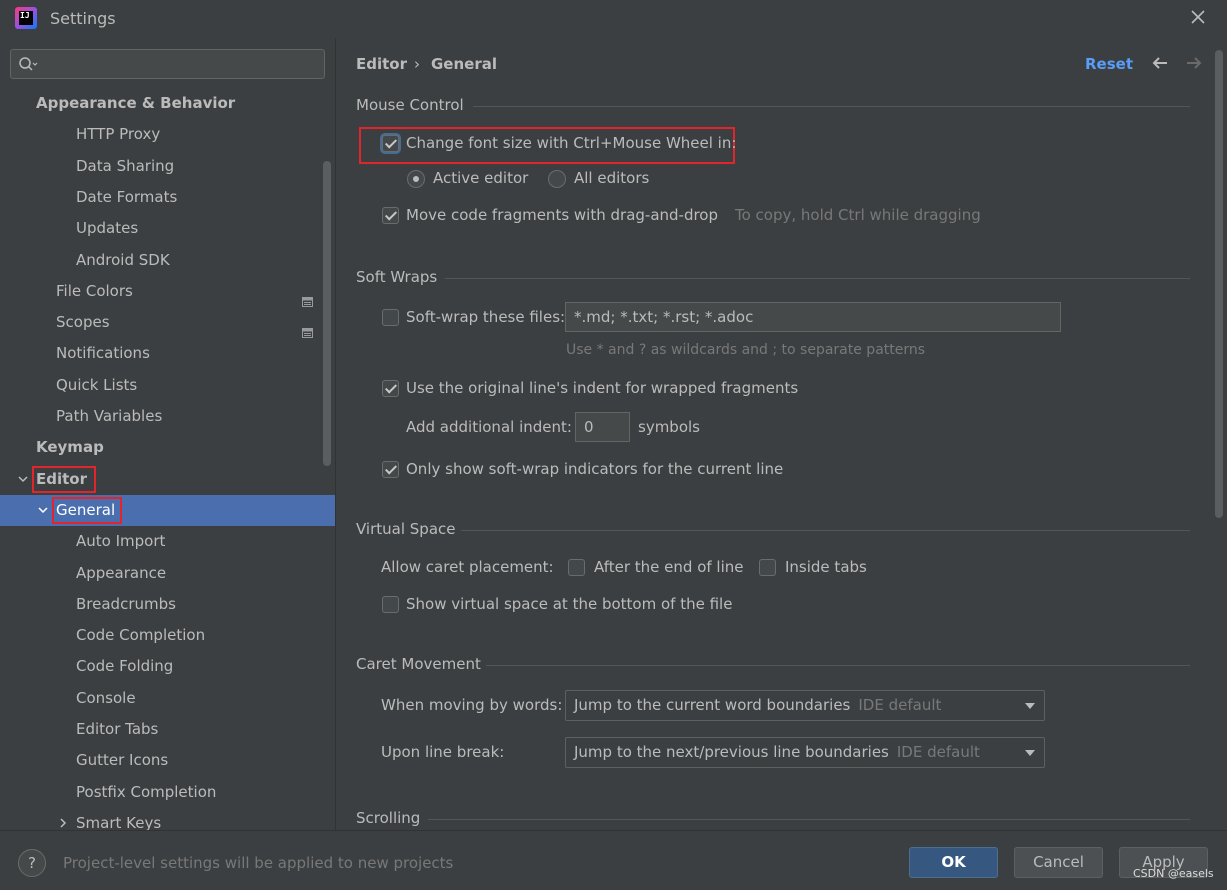 Image resolution: width=1227 pixels, height=890 pixels. I want to click on sidebar-item-label: Breadcrumbs, so click(126, 603).